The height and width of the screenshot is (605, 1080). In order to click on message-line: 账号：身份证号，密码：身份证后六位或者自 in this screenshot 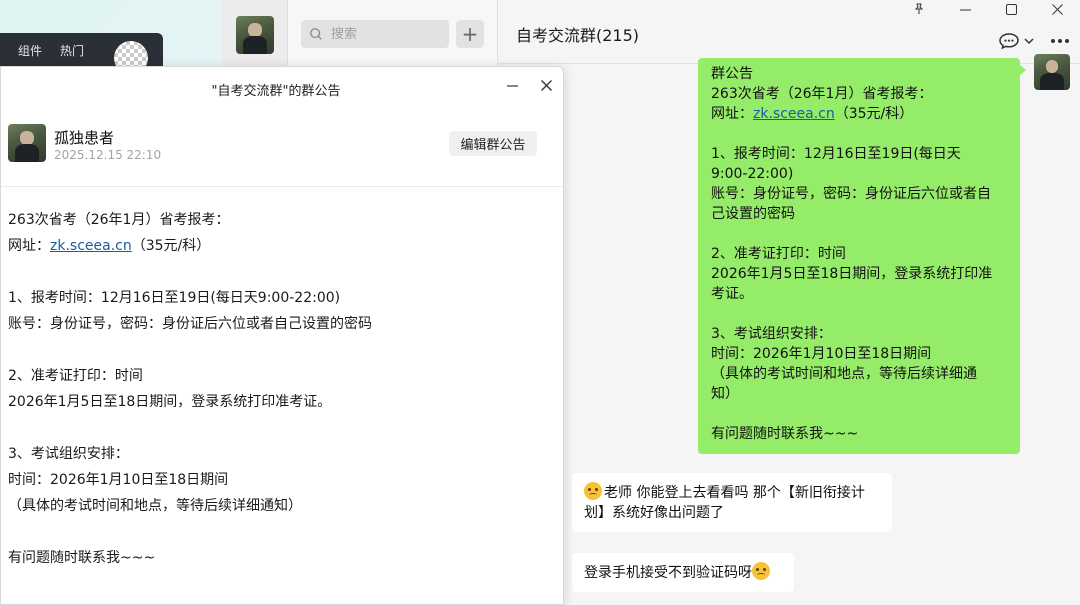, I will do `click(851, 194)`.